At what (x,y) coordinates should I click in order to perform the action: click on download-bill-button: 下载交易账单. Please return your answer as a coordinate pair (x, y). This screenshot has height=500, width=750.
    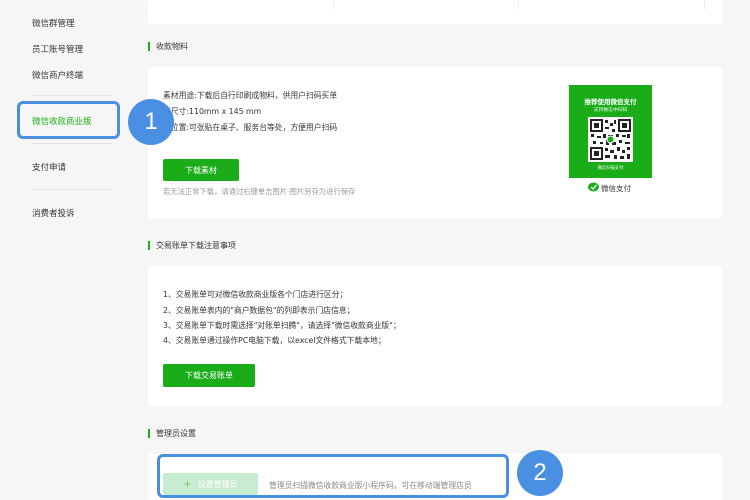
    Looking at the image, I should click on (209, 375).